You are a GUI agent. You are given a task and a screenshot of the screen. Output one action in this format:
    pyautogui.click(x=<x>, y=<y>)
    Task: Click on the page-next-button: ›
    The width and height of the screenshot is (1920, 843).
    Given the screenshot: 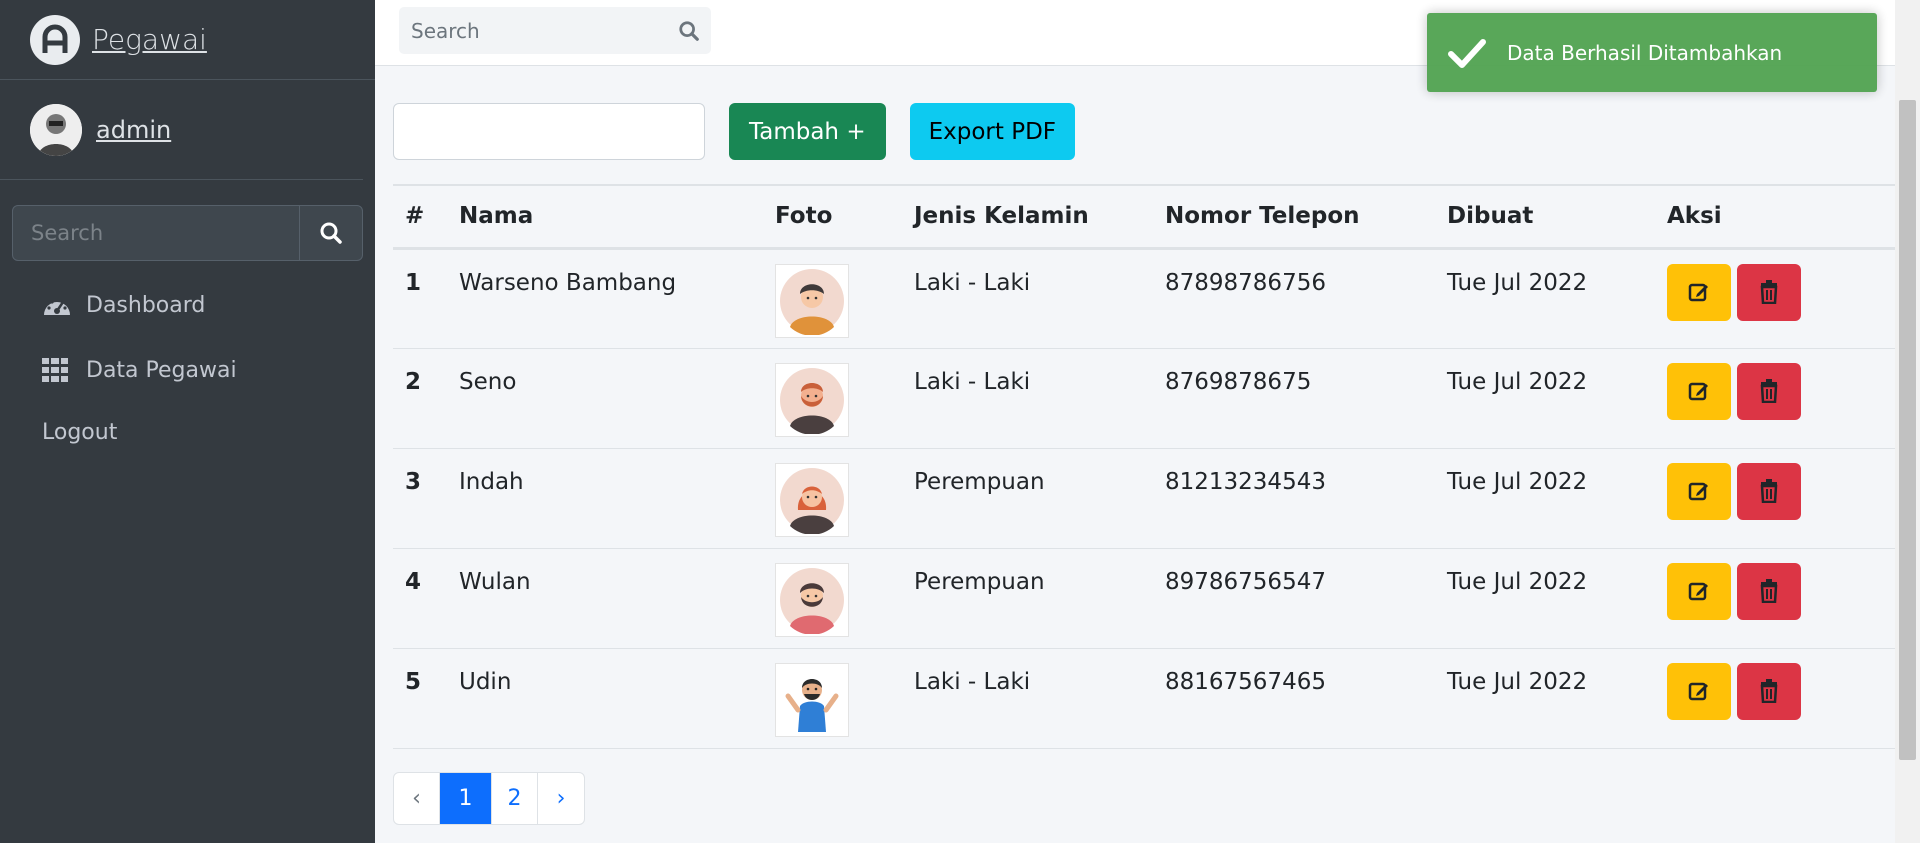 What is the action you would take?
    pyautogui.click(x=561, y=798)
    